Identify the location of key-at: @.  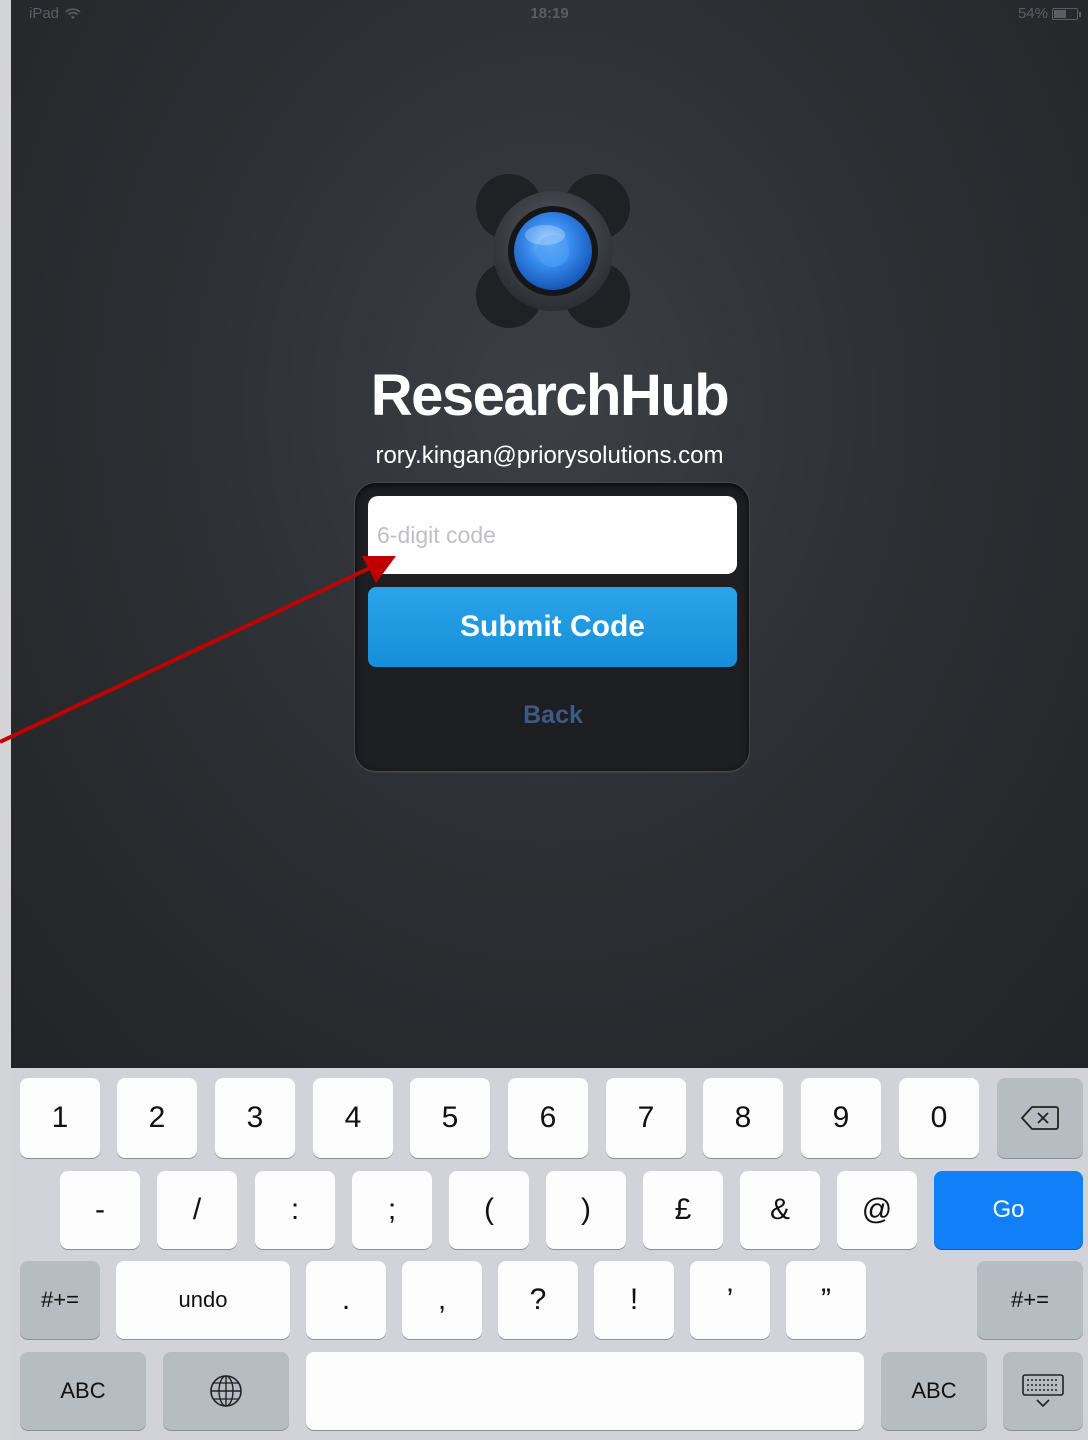
(877, 1210).